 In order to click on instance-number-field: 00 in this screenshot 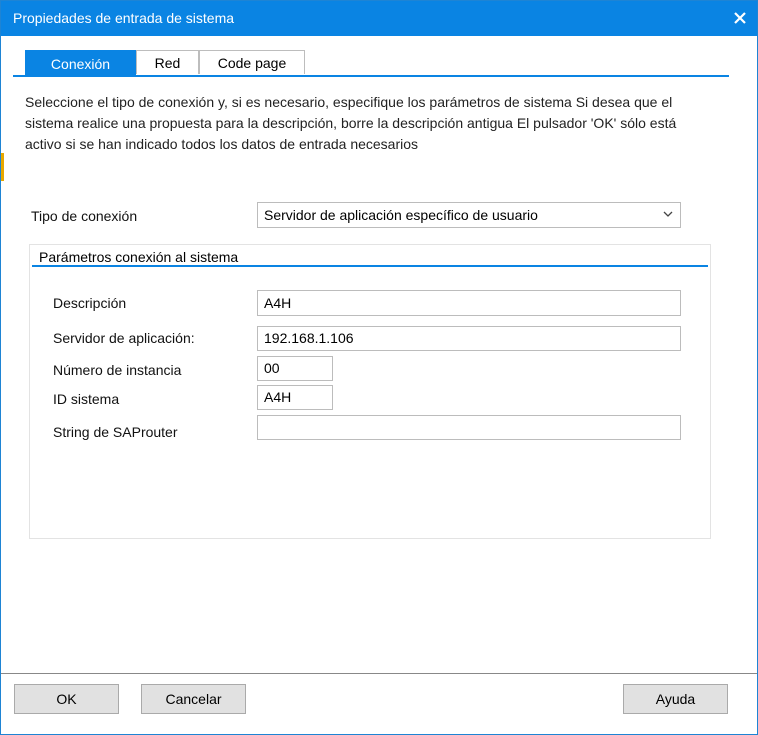, I will do `click(295, 368)`.